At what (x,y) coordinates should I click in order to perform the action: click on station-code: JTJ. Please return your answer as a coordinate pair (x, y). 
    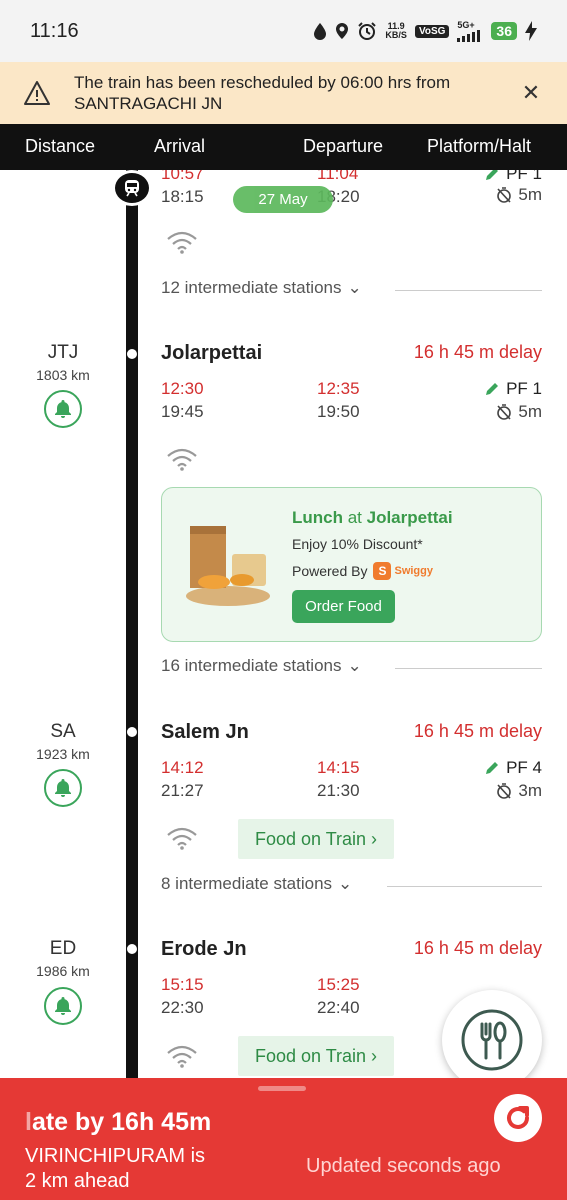
    Looking at the image, I should click on (63, 352).